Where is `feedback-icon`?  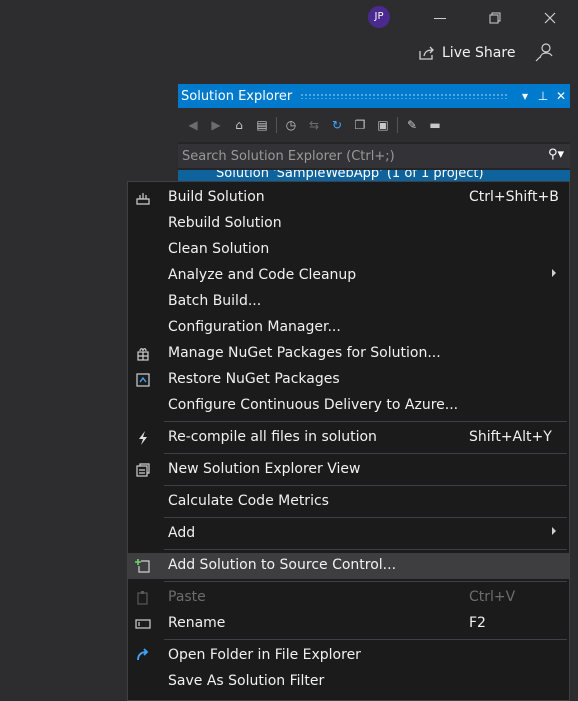 feedback-icon is located at coordinates (544, 52).